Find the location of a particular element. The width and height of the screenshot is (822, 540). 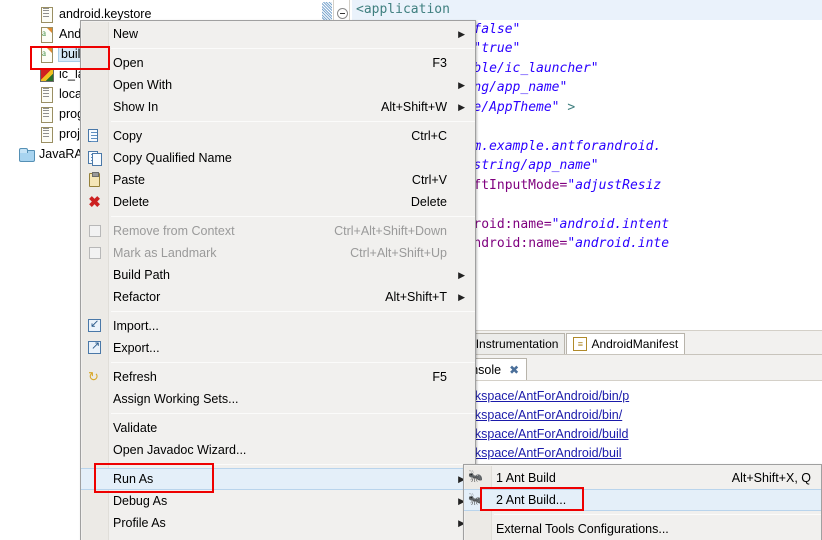

menu-item-label: Copy is located at coordinates (128, 136).